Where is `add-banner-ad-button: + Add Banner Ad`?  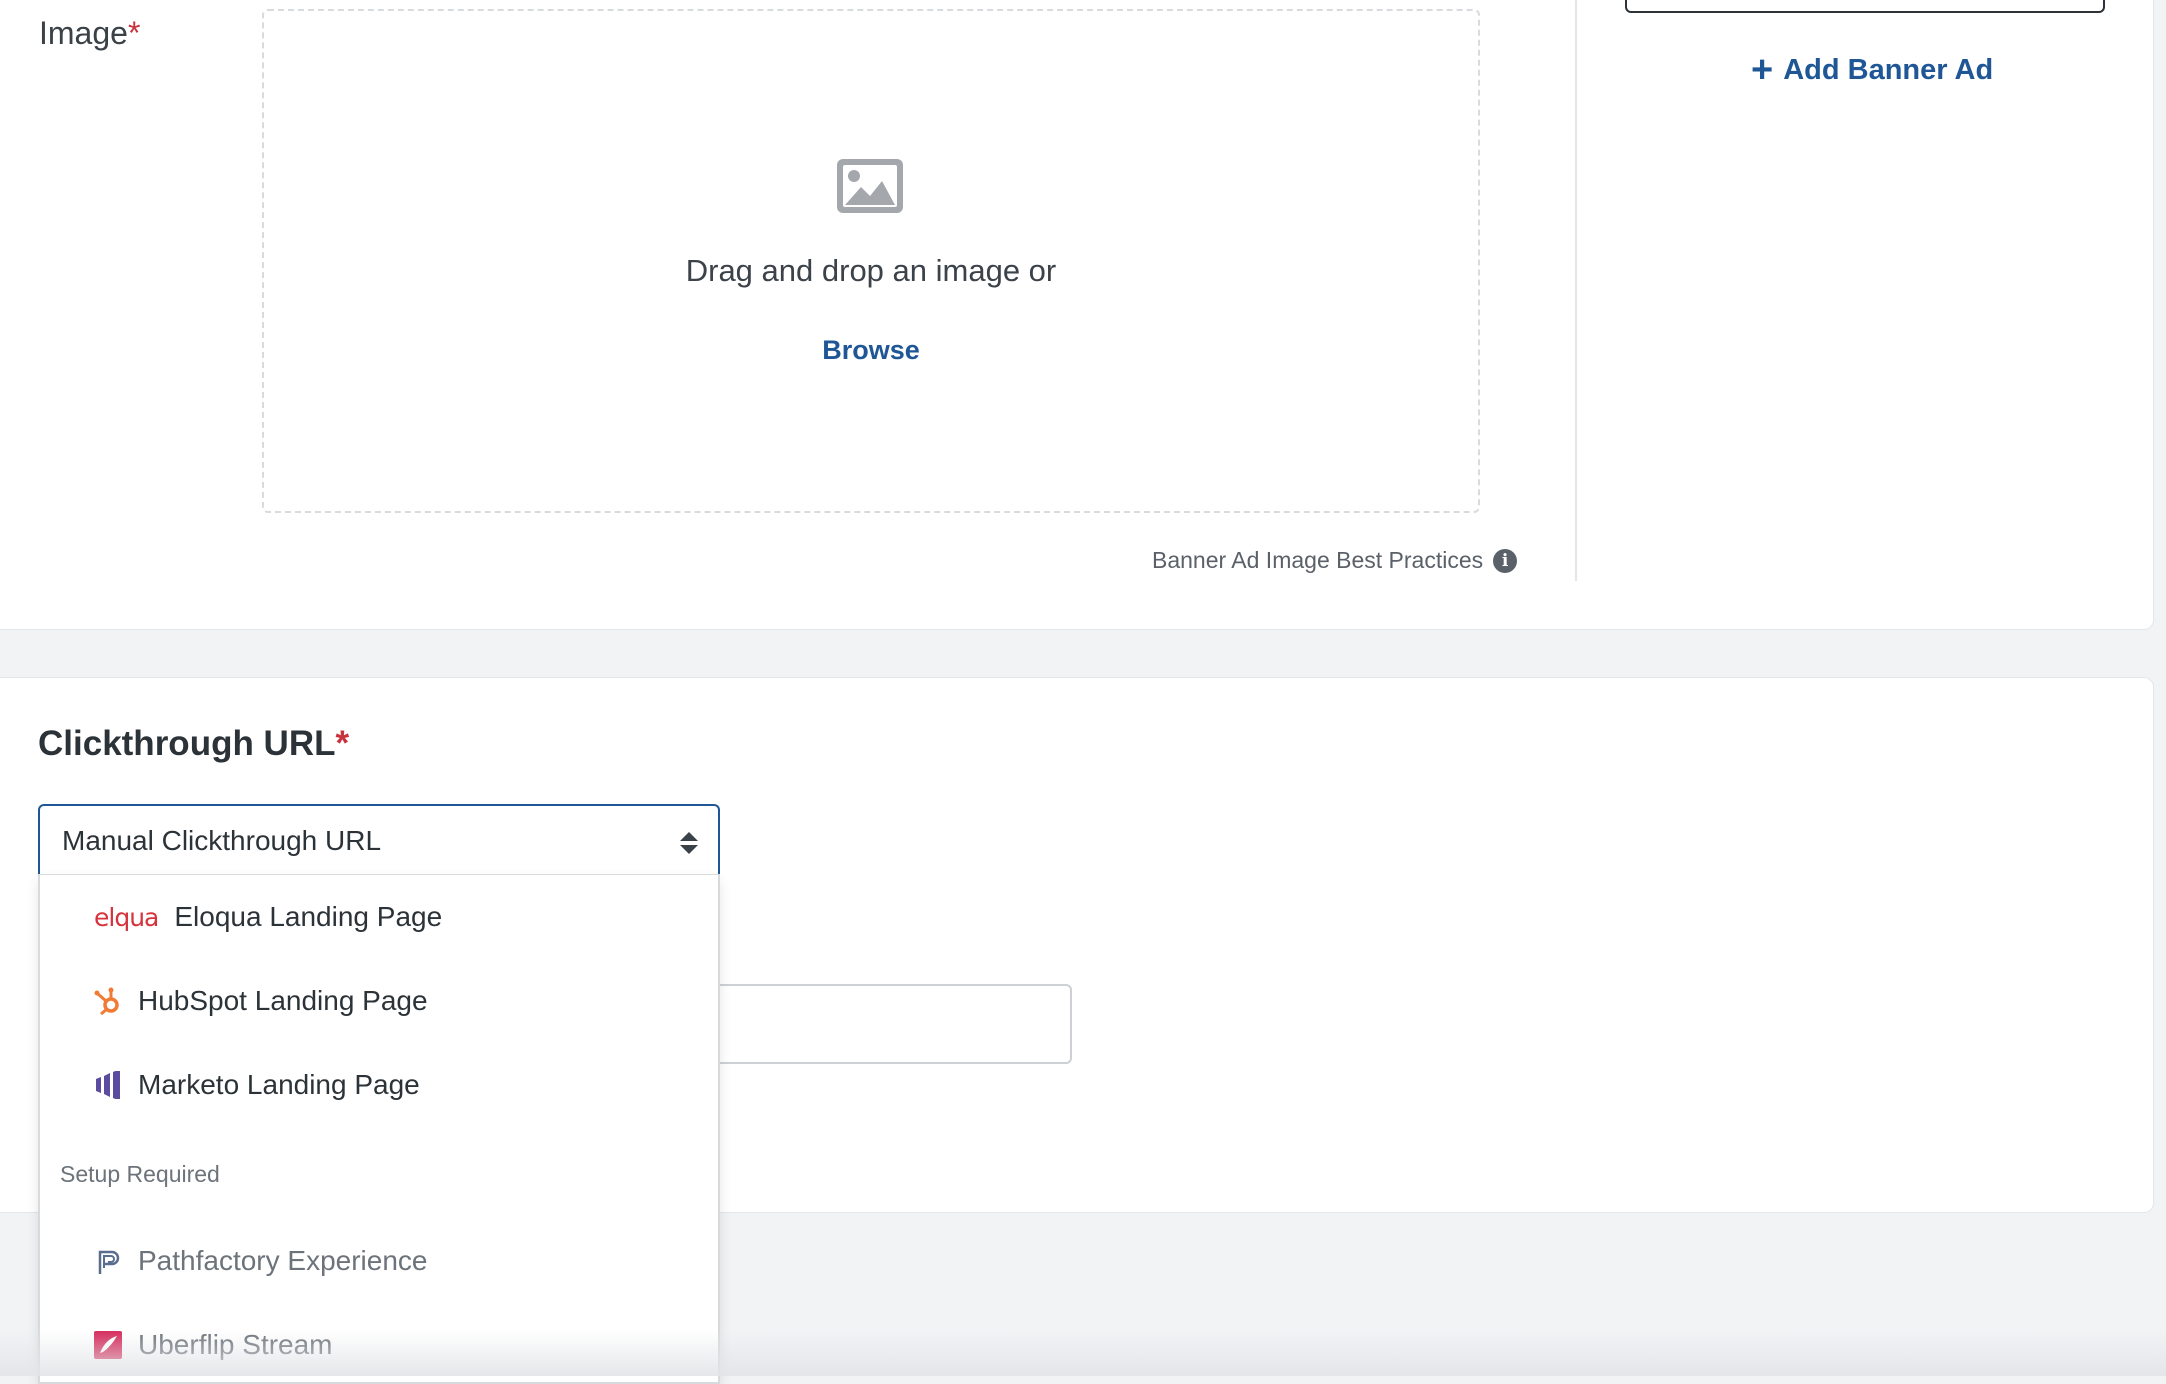
add-banner-ad-button: + Add Banner Ad is located at coordinates (1872, 70).